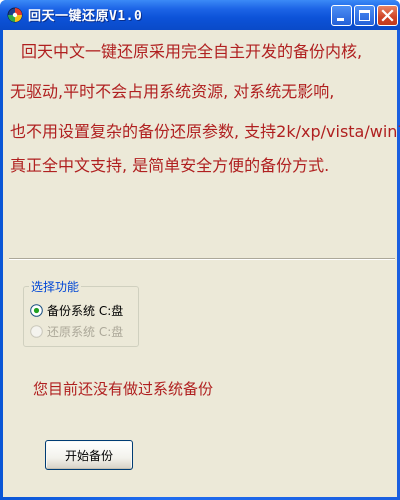 The height and width of the screenshot is (500, 400). What do you see at coordinates (36, 331) in the screenshot?
I see `radio-disabled-icon` at bounding box center [36, 331].